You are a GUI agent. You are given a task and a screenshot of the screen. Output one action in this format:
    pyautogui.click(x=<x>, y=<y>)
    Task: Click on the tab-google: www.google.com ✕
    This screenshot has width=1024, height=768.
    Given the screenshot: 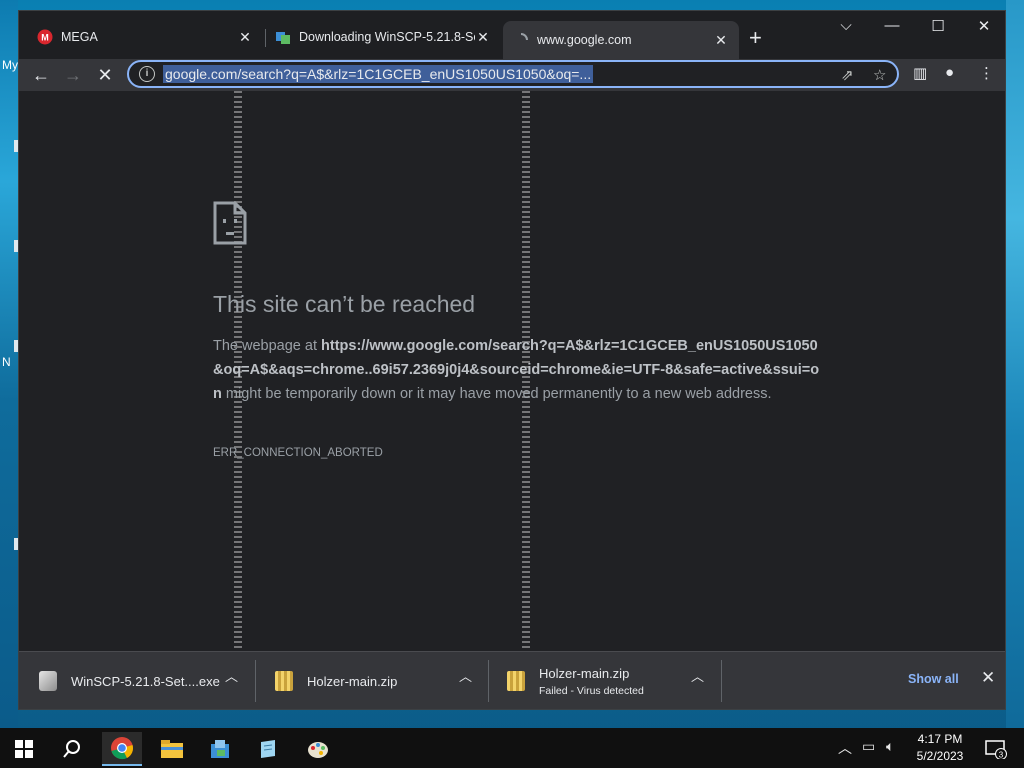 What is the action you would take?
    pyautogui.click(x=621, y=40)
    